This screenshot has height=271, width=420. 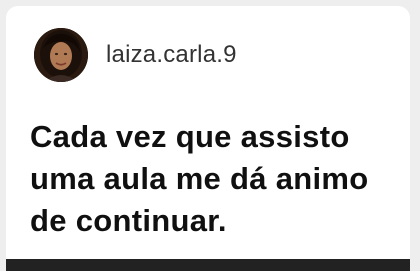 I want to click on profile-photo-icon, so click(x=61, y=55).